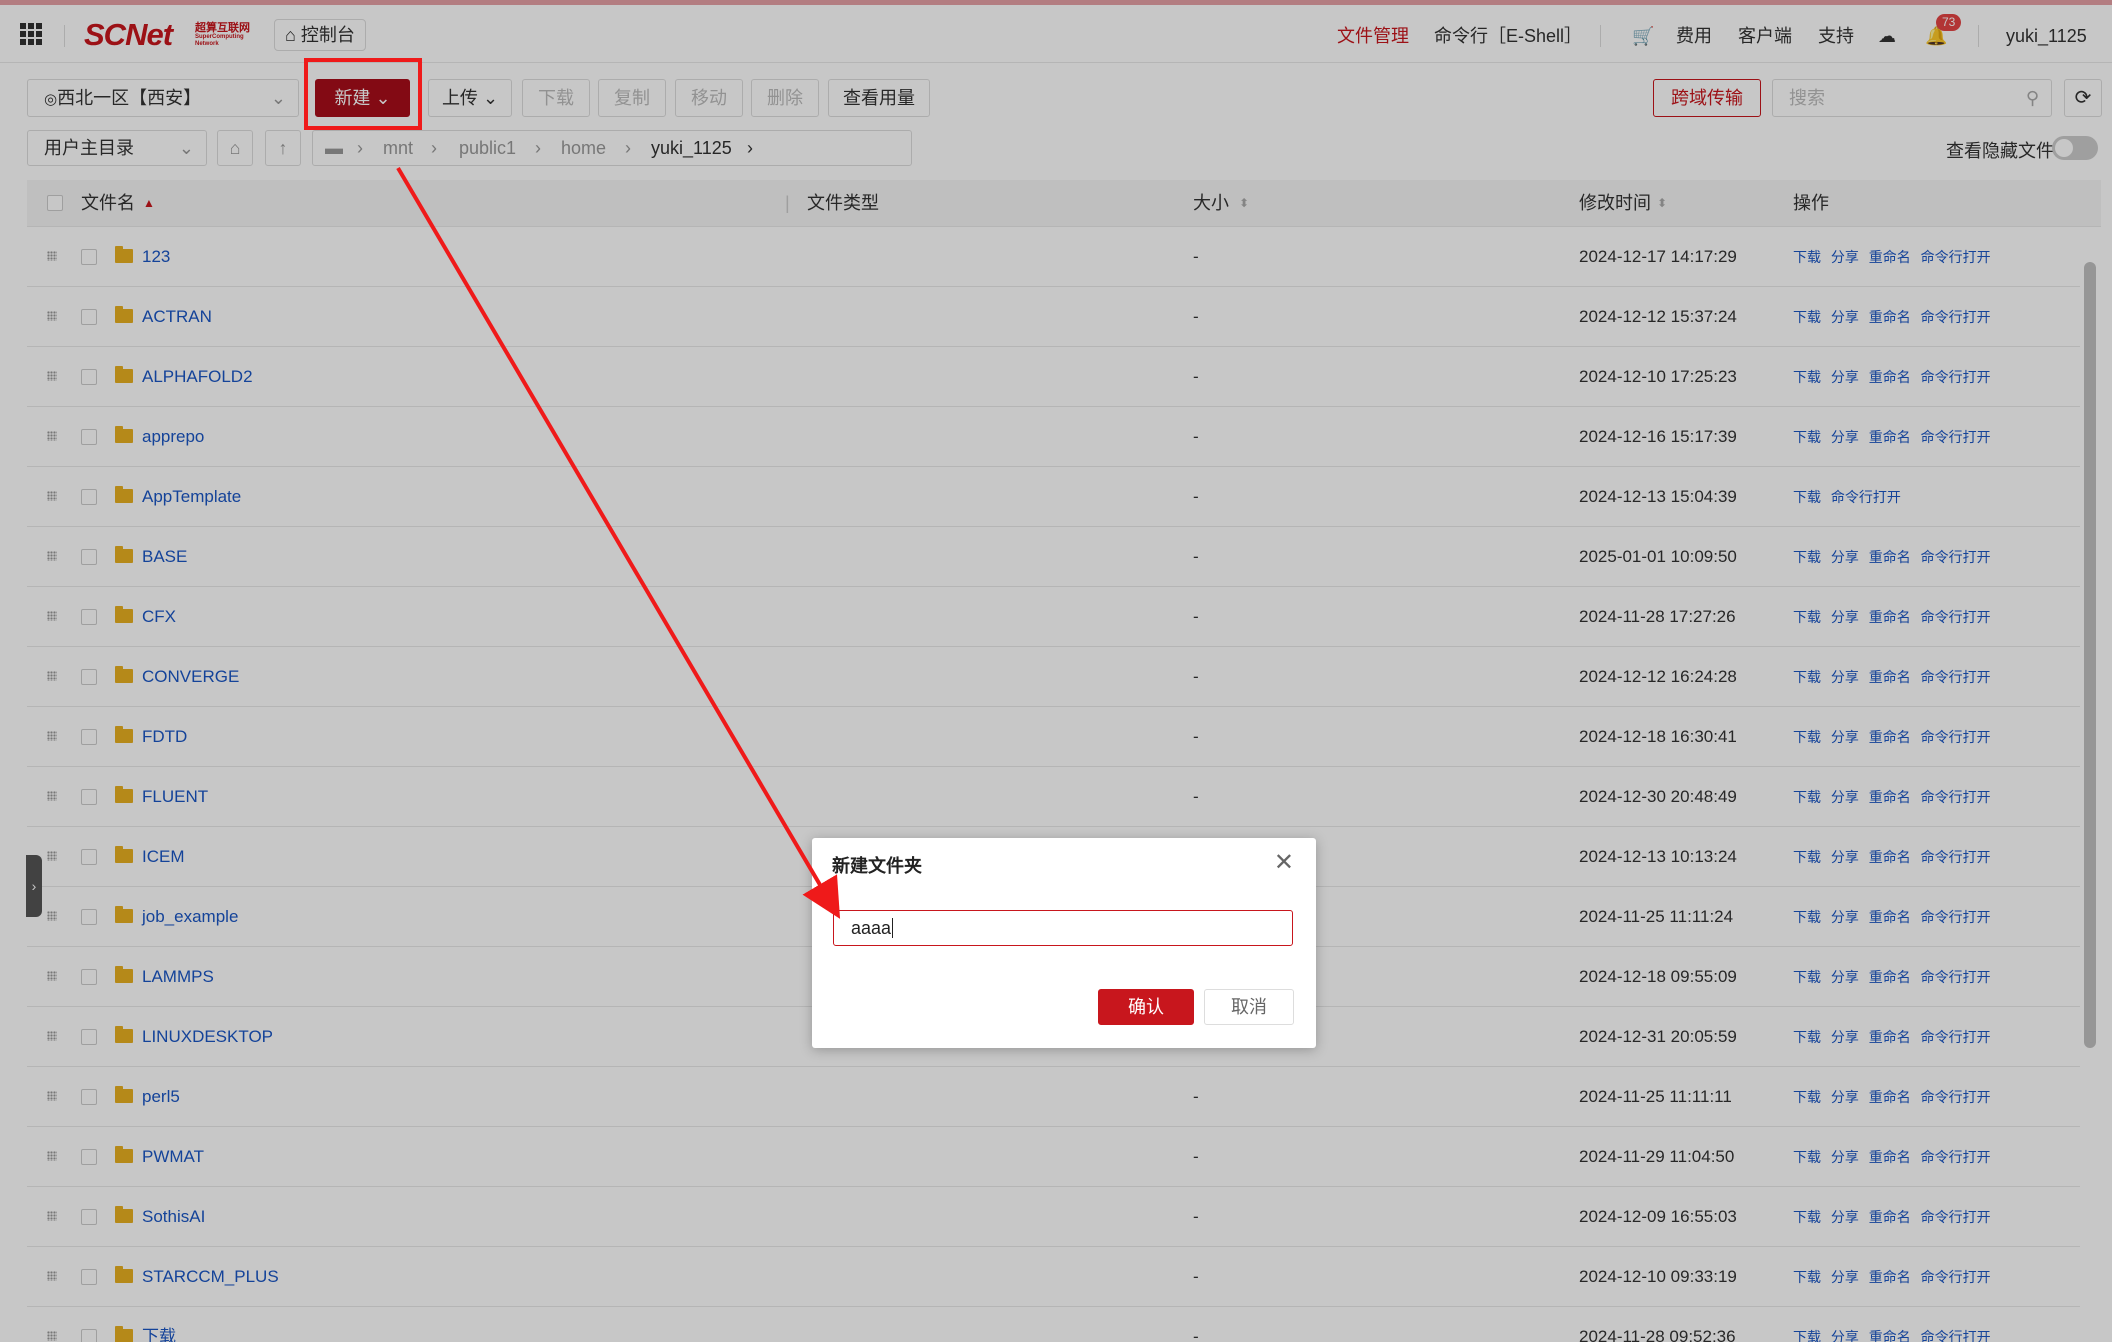 Image resolution: width=2112 pixels, height=1342 pixels. Describe the element at coordinates (1063, 928) in the screenshot. I see `folder-name-input: aaaa` at that location.